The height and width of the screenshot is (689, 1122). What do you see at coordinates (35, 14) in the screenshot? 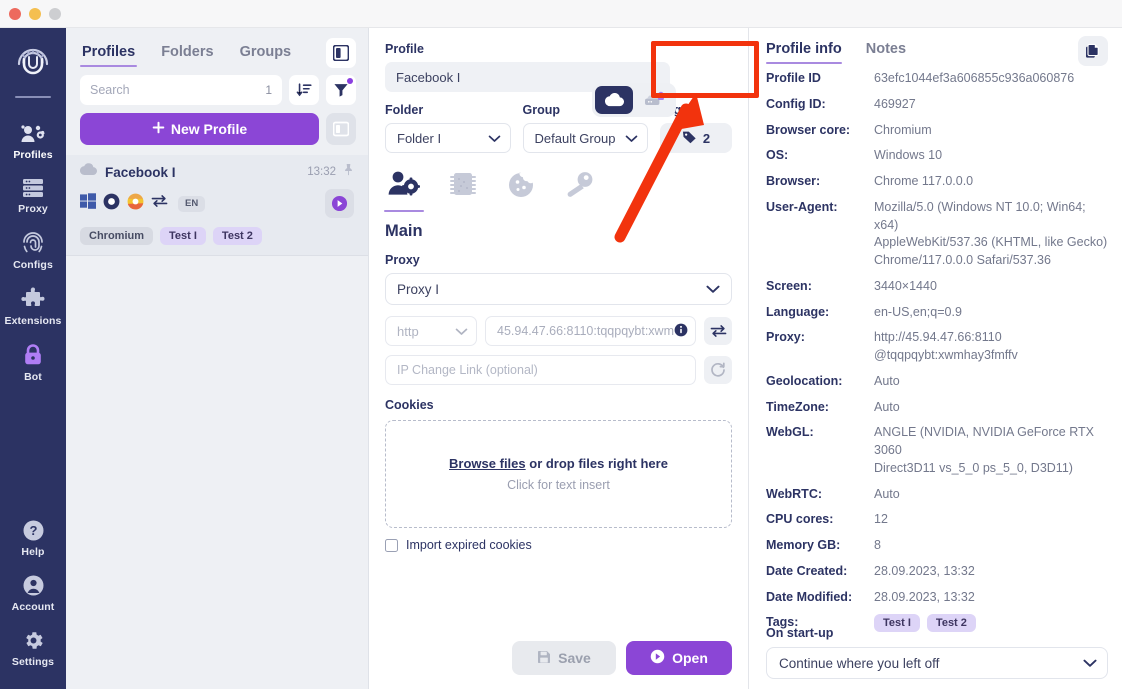
I see `minimize-button` at bounding box center [35, 14].